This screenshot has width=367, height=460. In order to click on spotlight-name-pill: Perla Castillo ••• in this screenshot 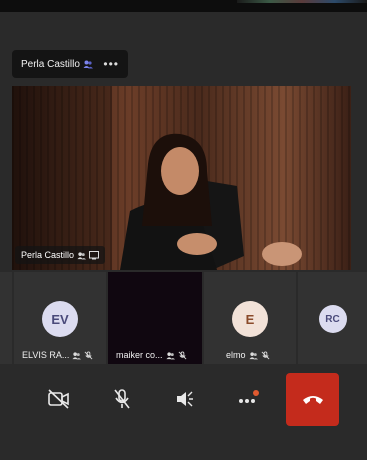, I will do `click(70, 64)`.